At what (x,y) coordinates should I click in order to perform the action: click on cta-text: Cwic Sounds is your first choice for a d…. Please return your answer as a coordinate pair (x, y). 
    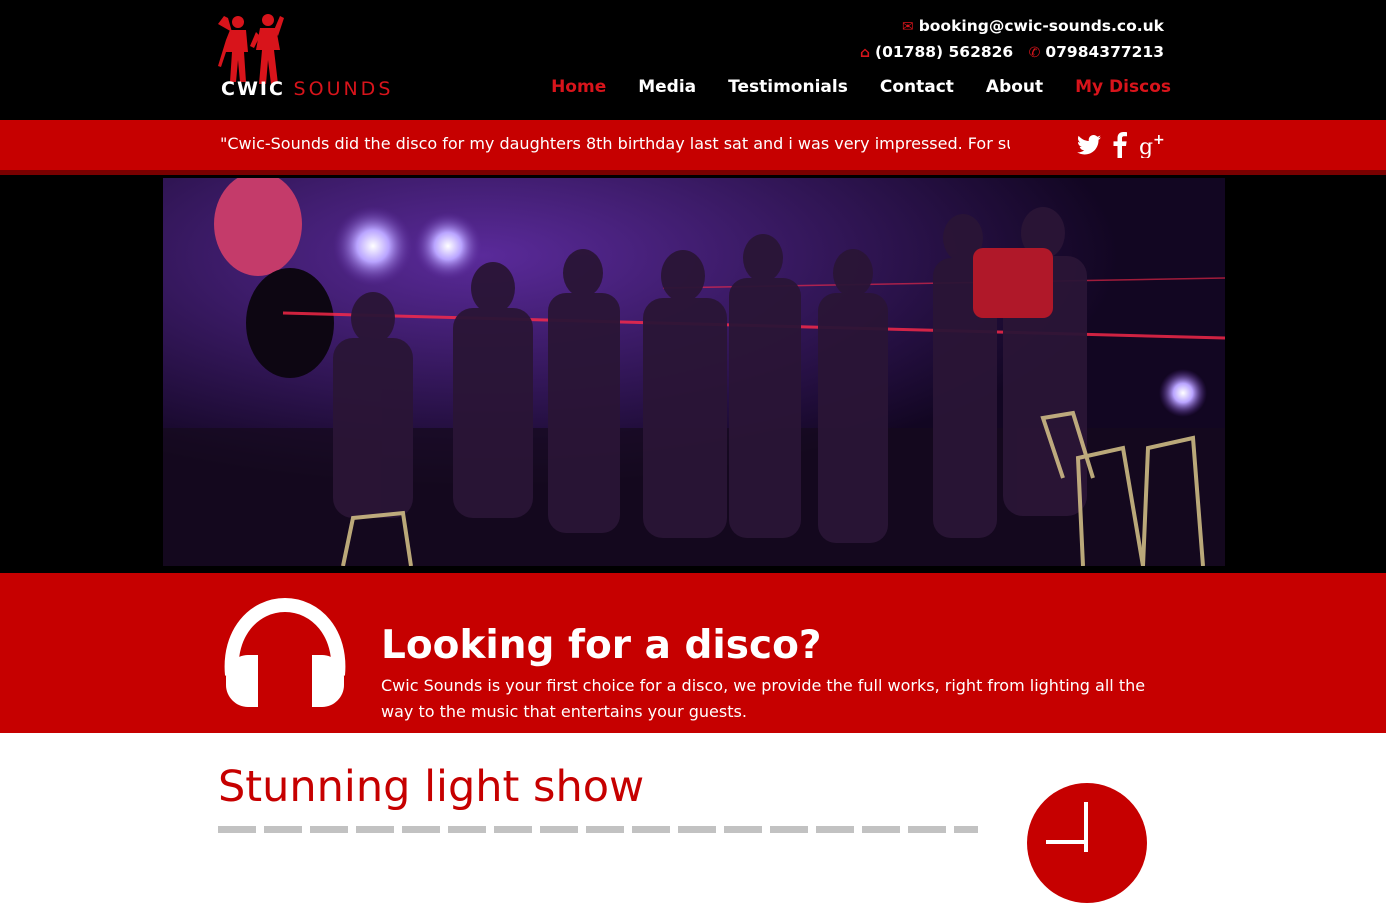
    Looking at the image, I should click on (763, 698).